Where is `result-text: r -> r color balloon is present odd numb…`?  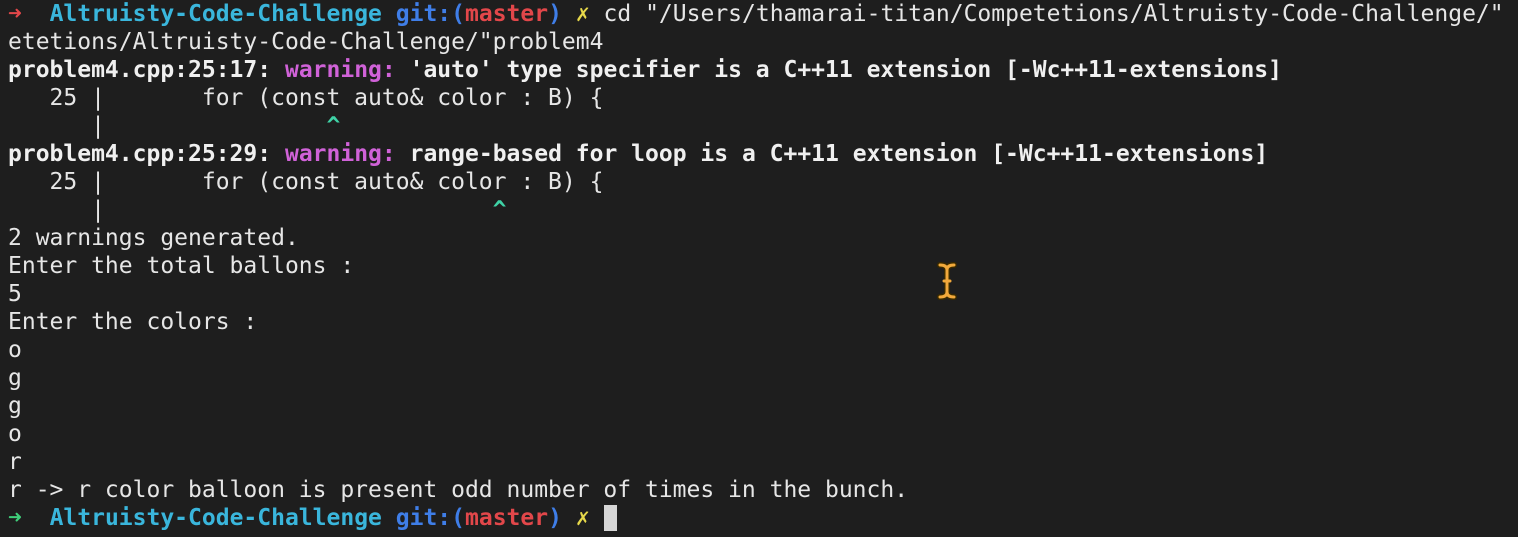
result-text: r -> r color balloon is present odd numb… is located at coordinates (458, 490).